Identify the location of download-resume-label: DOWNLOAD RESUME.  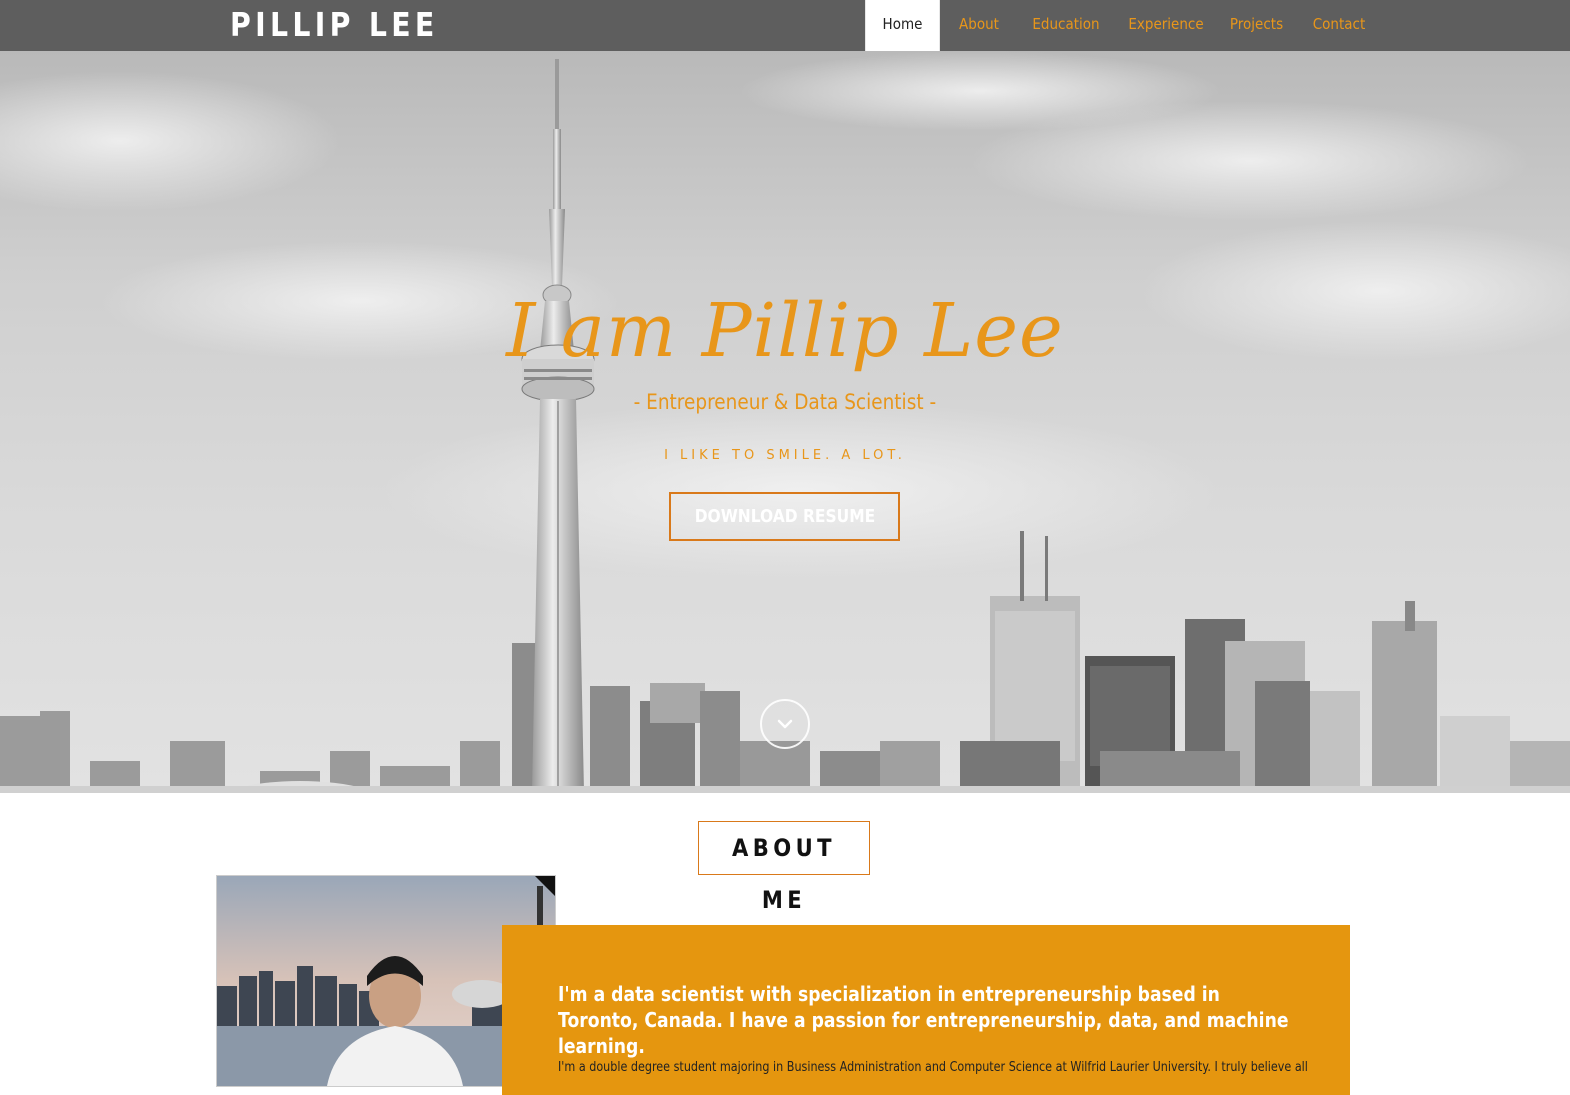
(784, 516).